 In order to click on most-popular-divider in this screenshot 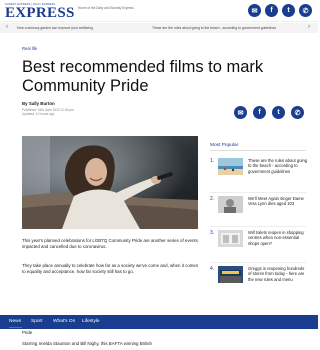, I will do `click(258, 150)`.